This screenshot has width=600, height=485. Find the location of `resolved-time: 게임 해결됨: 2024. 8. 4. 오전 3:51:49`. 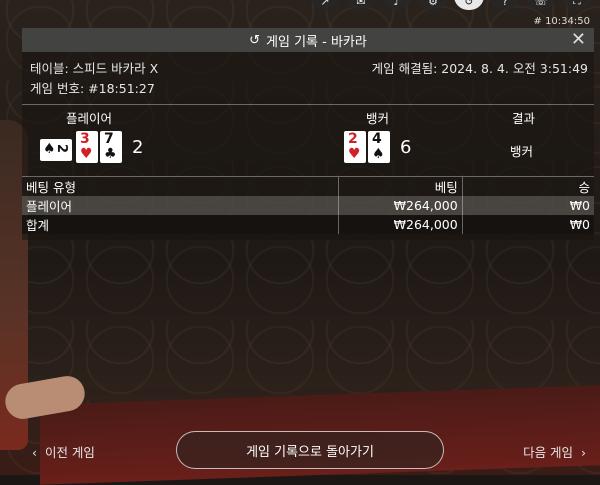

resolved-time: 게임 해결됨: 2024. 8. 4. 오전 3:51:49 is located at coordinates (479, 68).